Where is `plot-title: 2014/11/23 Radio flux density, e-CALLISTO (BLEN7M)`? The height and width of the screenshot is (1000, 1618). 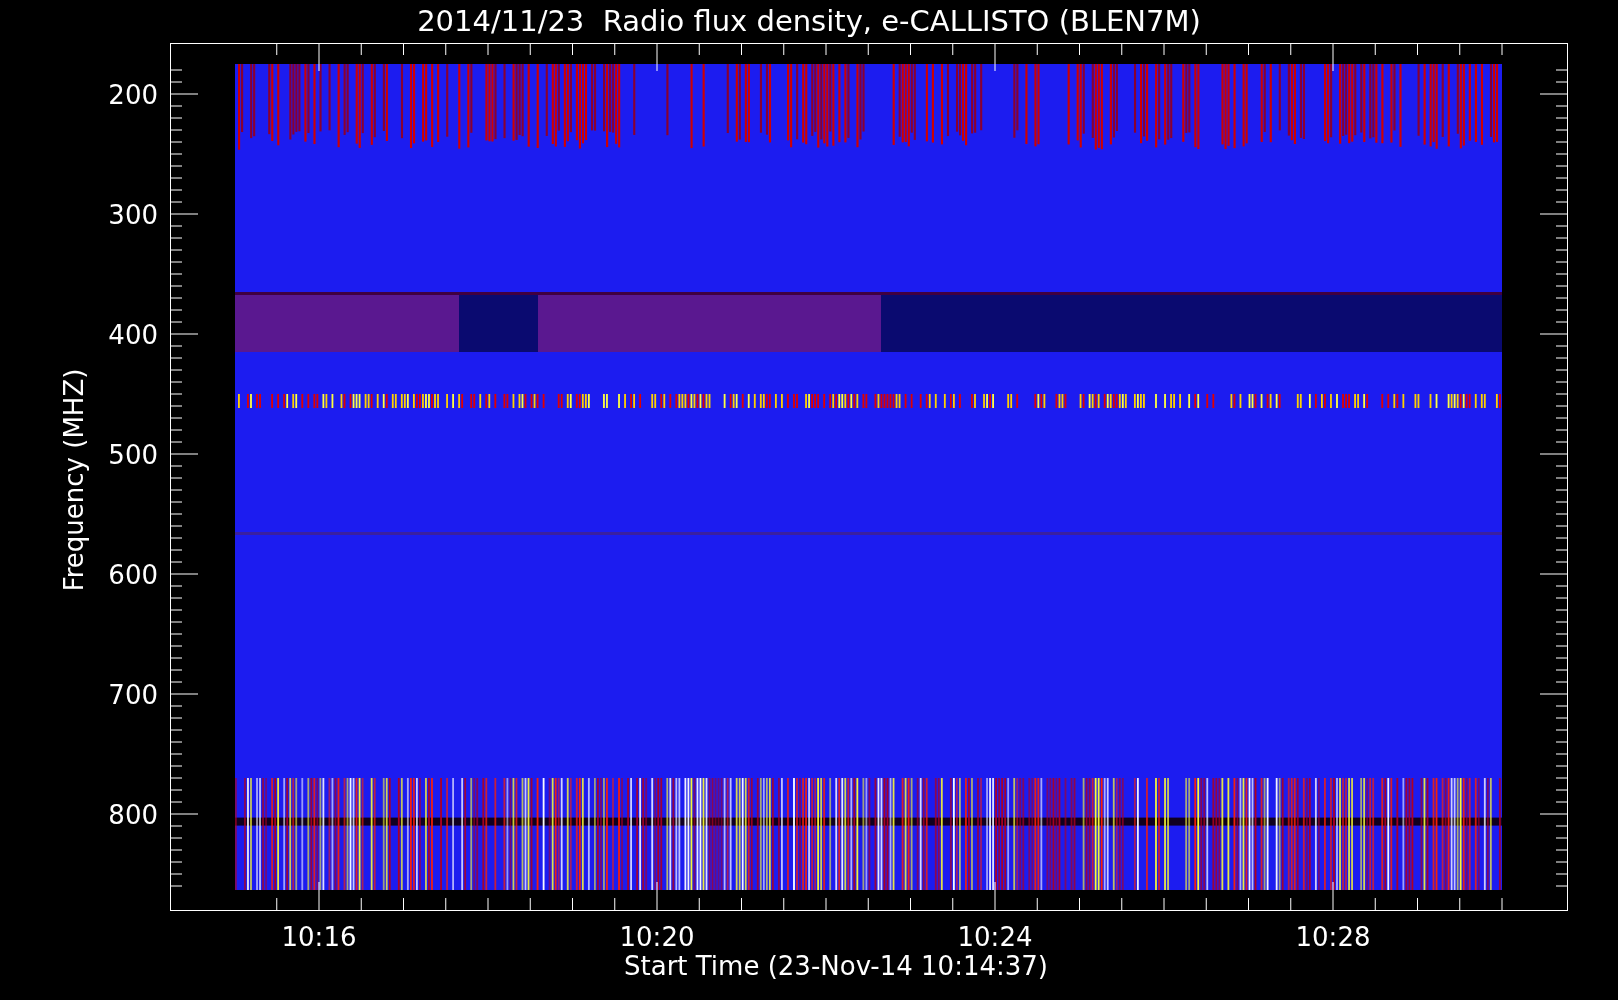
plot-title: 2014/11/23 Radio flux density, e-CALLISTO (BLEN7M) is located at coordinates (809, 21).